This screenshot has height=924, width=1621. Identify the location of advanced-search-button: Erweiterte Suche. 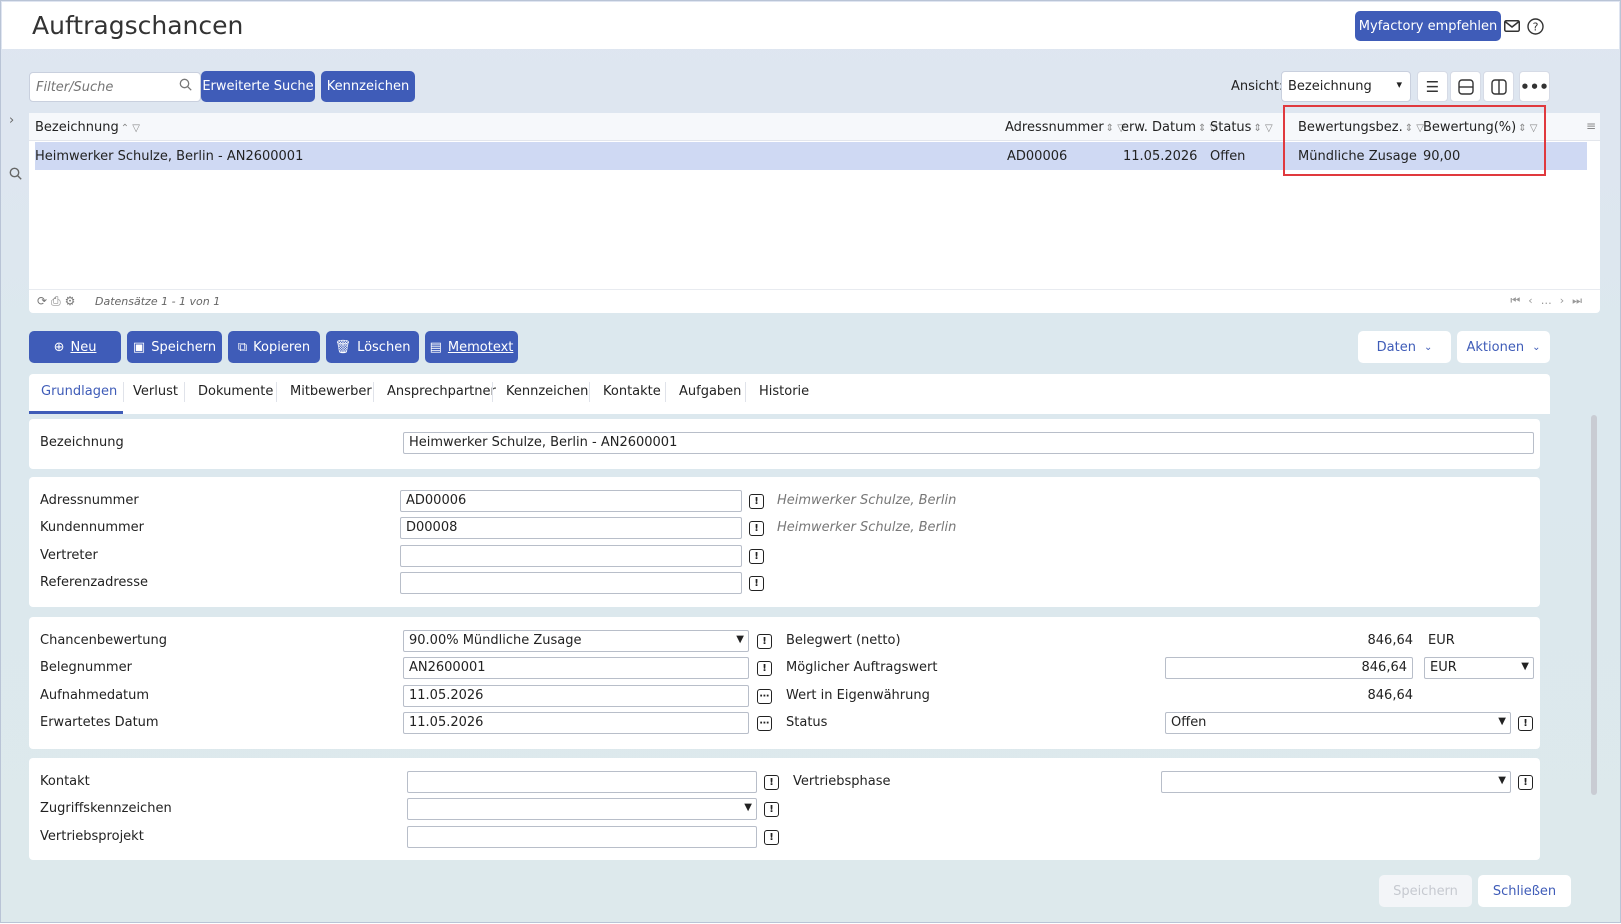
(258, 86).